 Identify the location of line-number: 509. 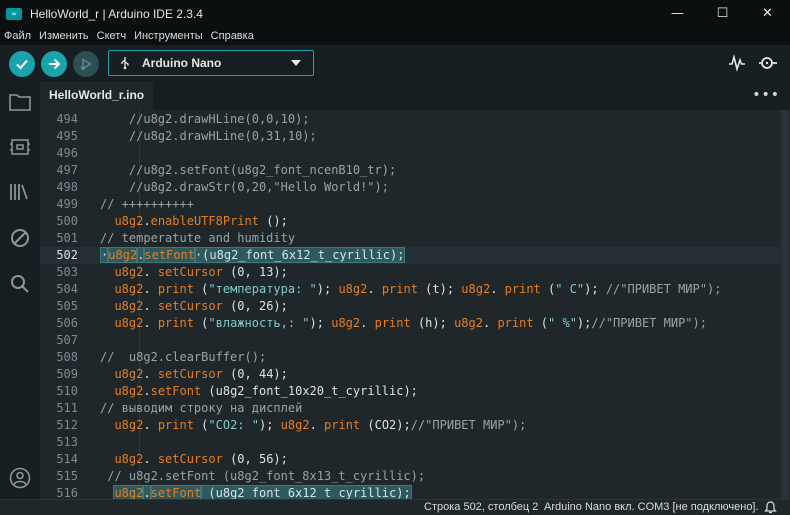
(67, 374).